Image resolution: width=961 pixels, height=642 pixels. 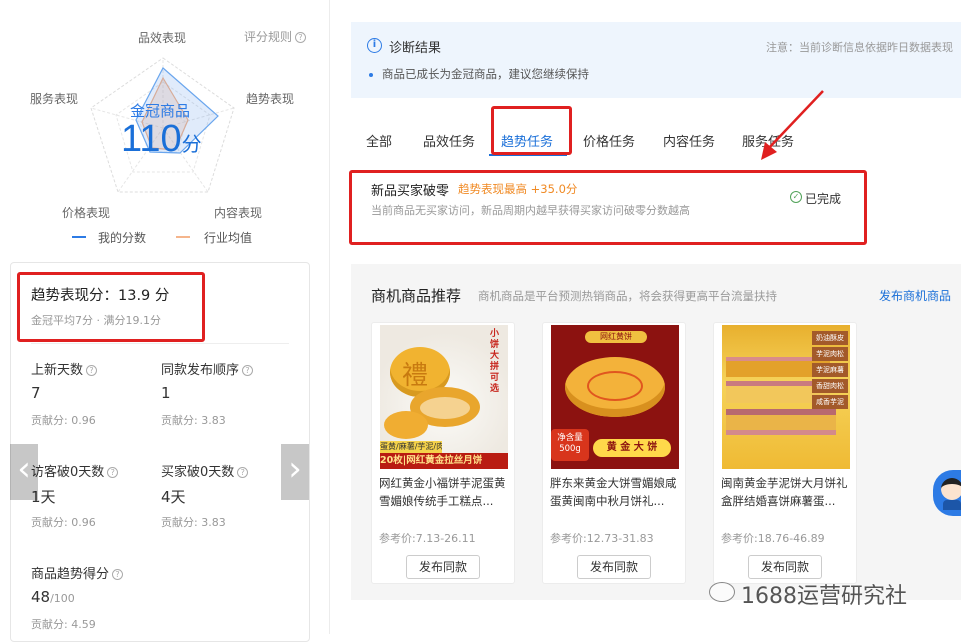 I want to click on wechat-icon, so click(x=722, y=592).